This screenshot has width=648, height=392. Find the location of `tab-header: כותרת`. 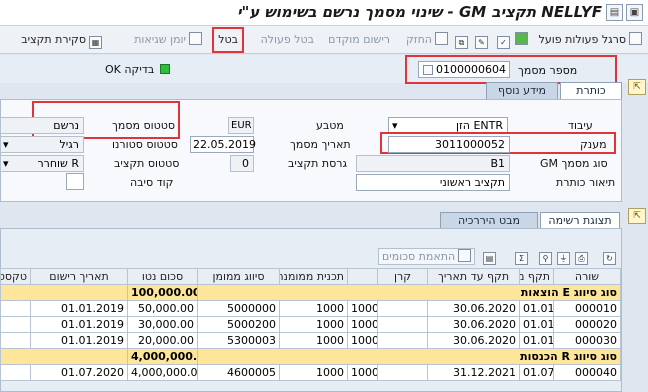

tab-header: כותרת is located at coordinates (591, 90).